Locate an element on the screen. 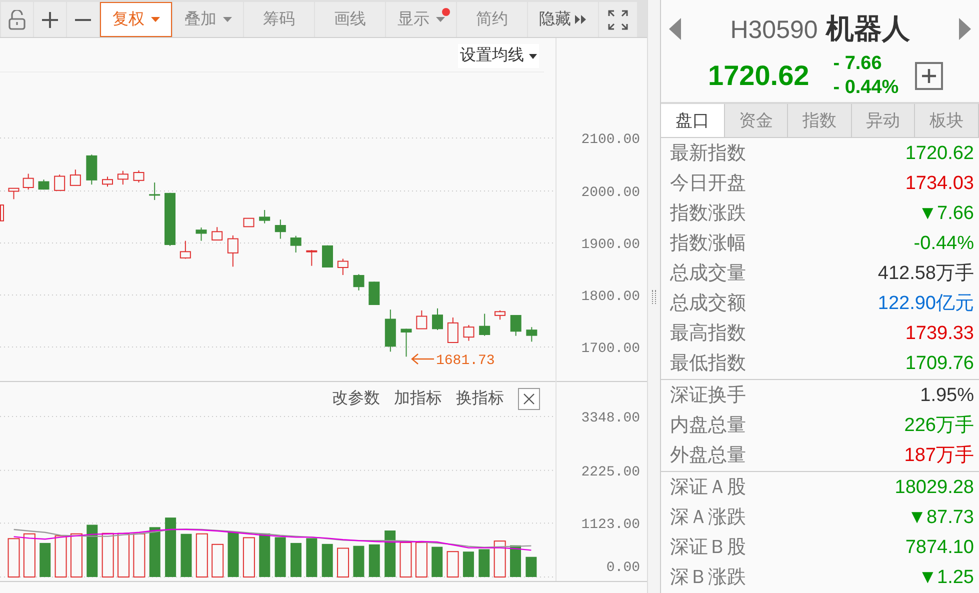 Image resolution: width=979 pixels, height=593 pixels. price-axis-label: 2100.00 is located at coordinates (610, 140).